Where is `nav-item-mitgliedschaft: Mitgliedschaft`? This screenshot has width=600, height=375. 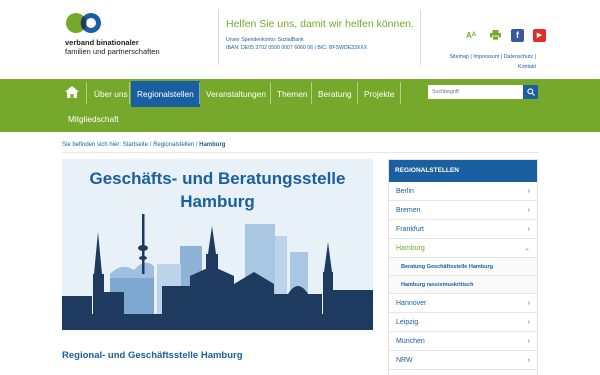 nav-item-mitgliedschaft: Mitgliedschaft is located at coordinates (93, 119).